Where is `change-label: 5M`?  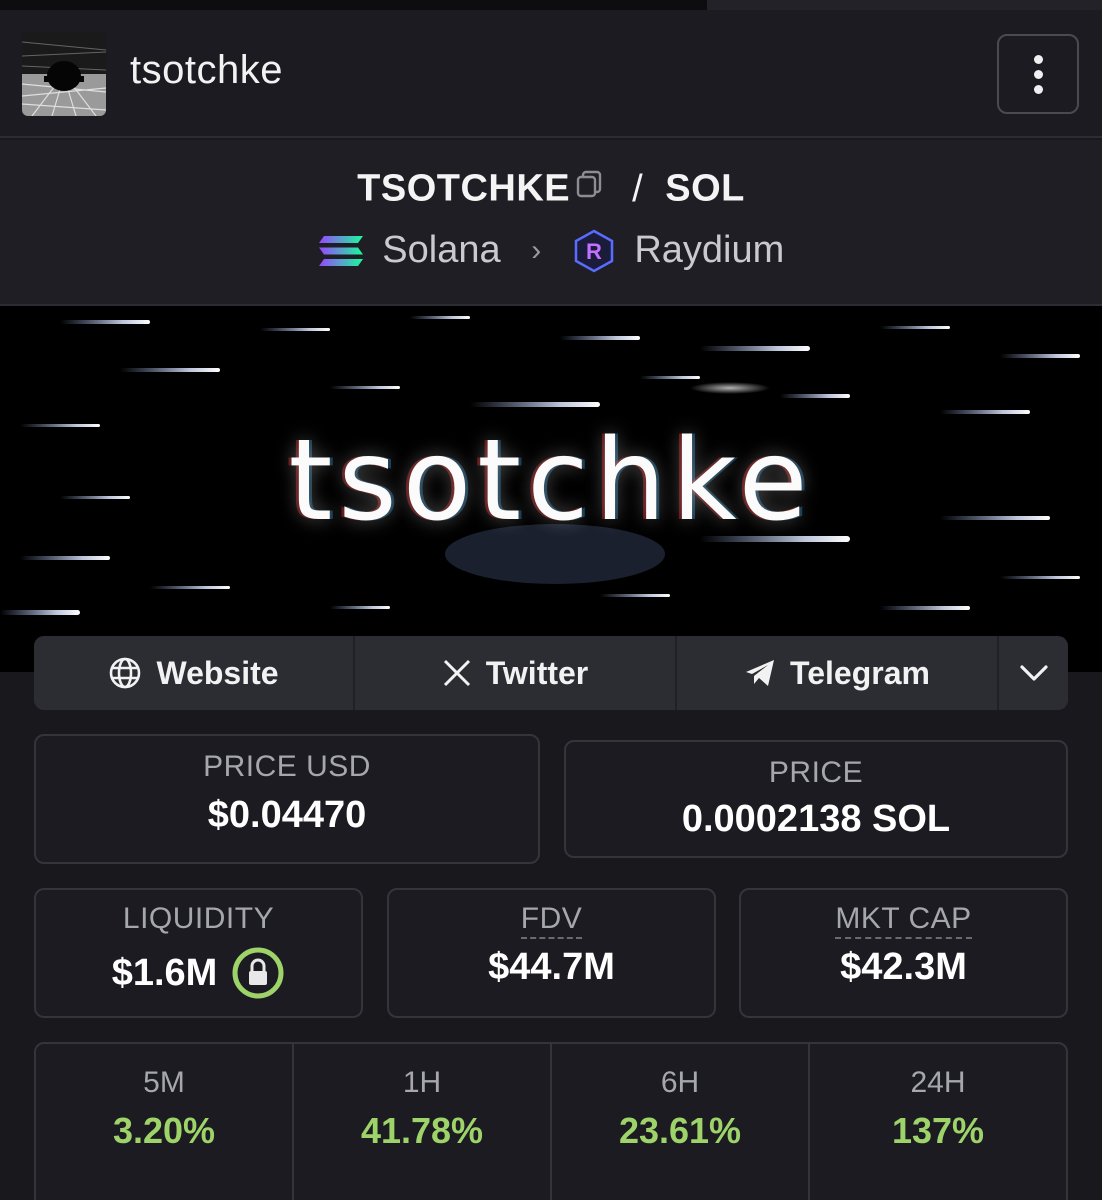
change-label: 5M is located at coordinates (164, 1082).